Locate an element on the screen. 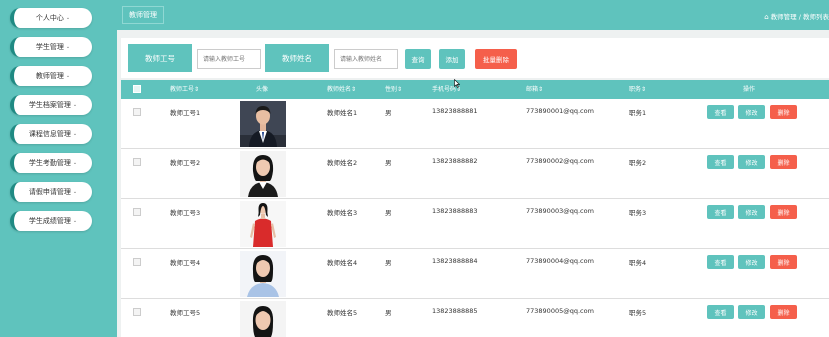 The height and width of the screenshot is (337, 829). cell-email: 773890001@qq.com is located at coordinates (560, 111).